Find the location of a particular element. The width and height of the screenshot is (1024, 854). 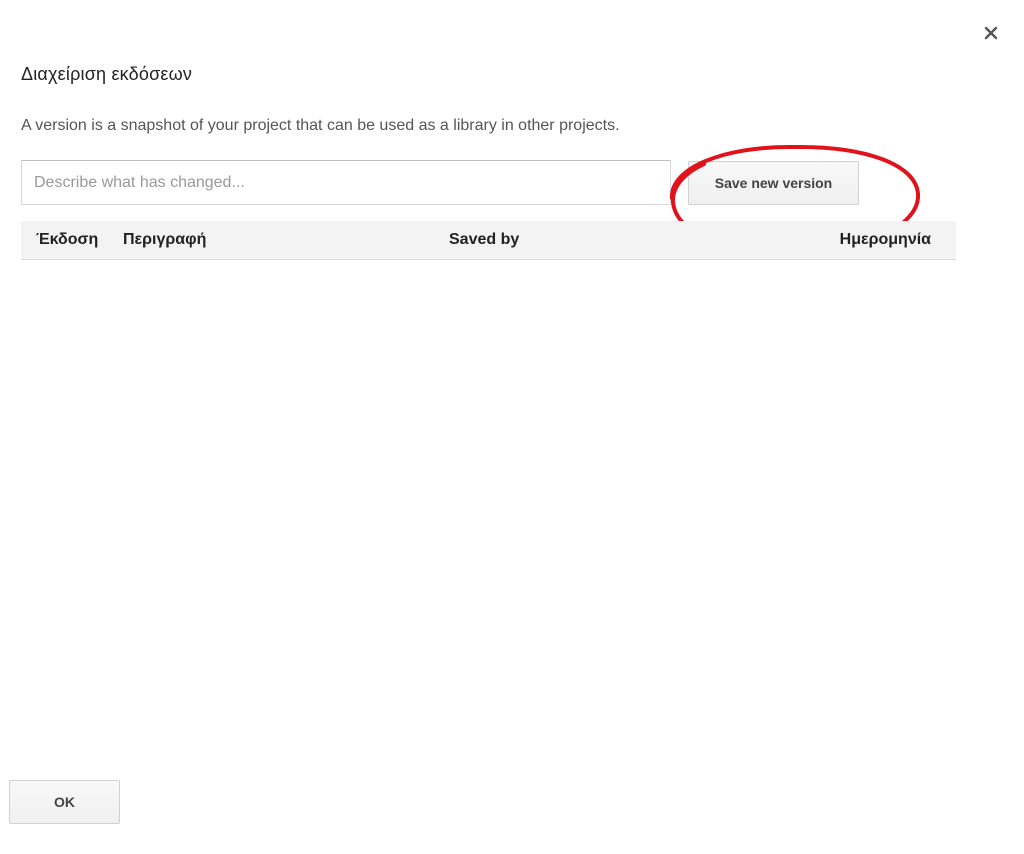

dialog-title: Διαχείριση εκδόσεων is located at coordinates (107, 74).